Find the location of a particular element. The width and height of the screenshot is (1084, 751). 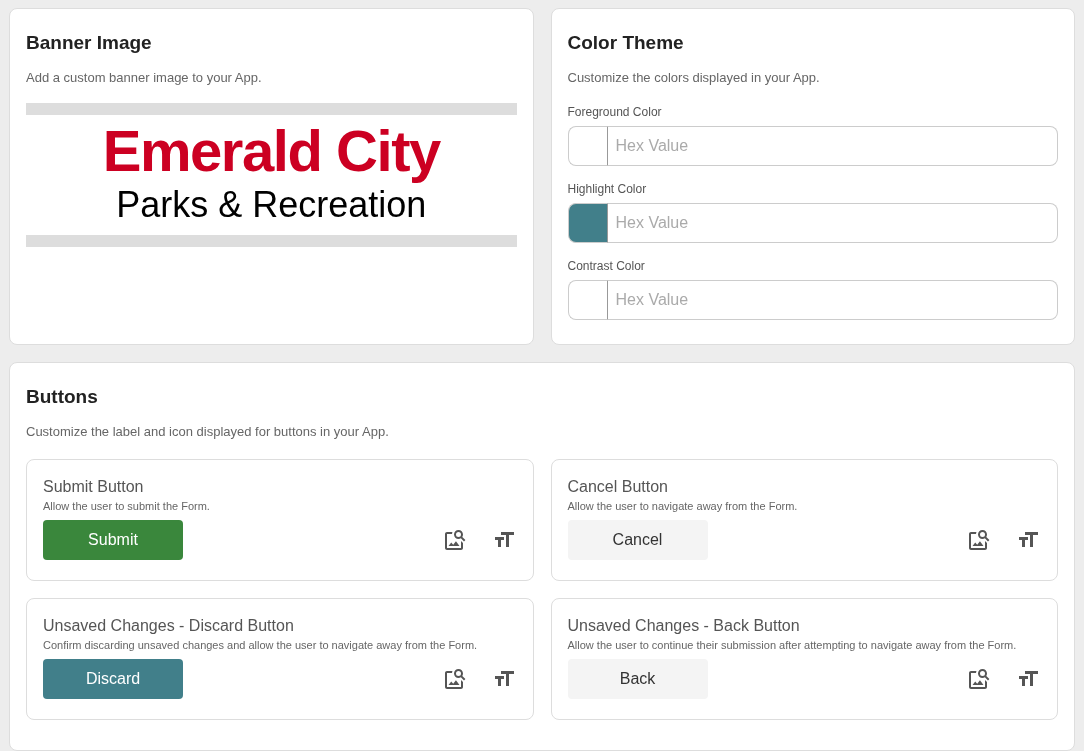

setting-title: Submit Button is located at coordinates (94, 487).